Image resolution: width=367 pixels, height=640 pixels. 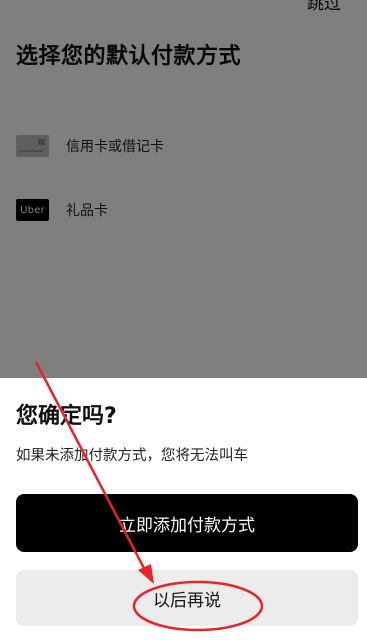 What do you see at coordinates (132, 456) in the screenshot?
I see `dialog-message: 如果未添加付款方式，您将无法叫车` at bounding box center [132, 456].